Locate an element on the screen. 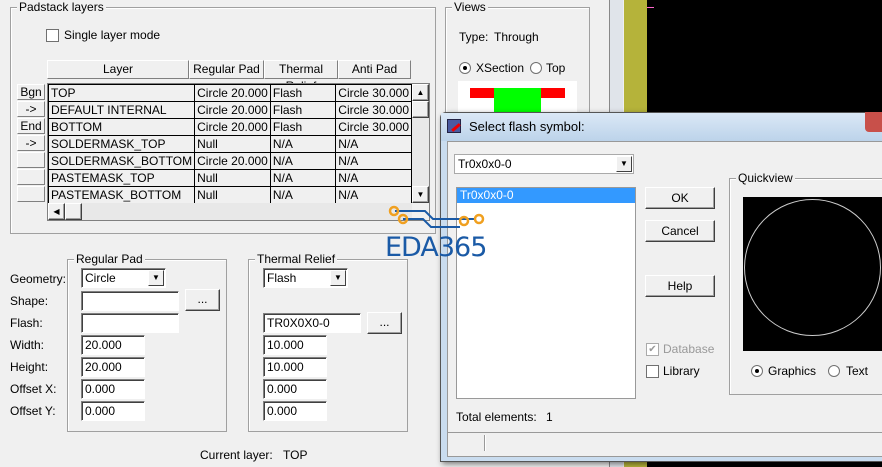 The width and height of the screenshot is (882, 467). table-row: PASTEMASK_TOP Null N/A N/A is located at coordinates (229, 178).